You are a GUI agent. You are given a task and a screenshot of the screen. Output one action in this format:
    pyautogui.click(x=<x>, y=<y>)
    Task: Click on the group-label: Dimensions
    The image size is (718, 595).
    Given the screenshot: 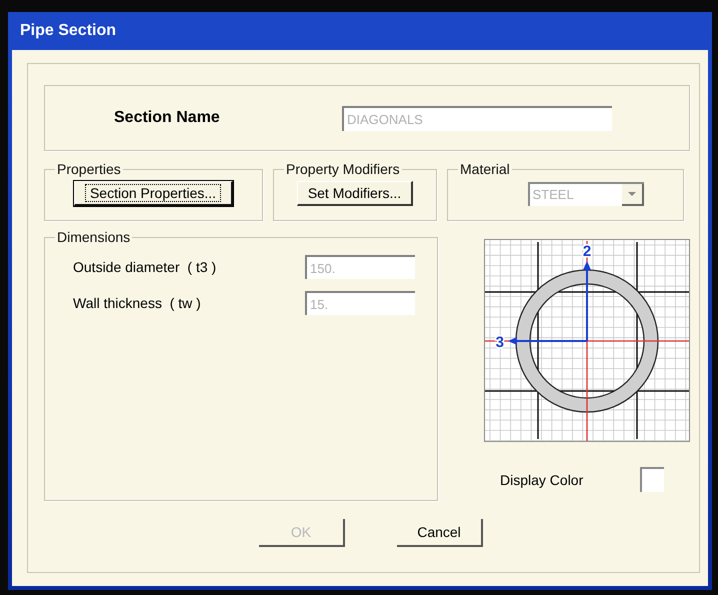 What is the action you would take?
    pyautogui.click(x=94, y=237)
    